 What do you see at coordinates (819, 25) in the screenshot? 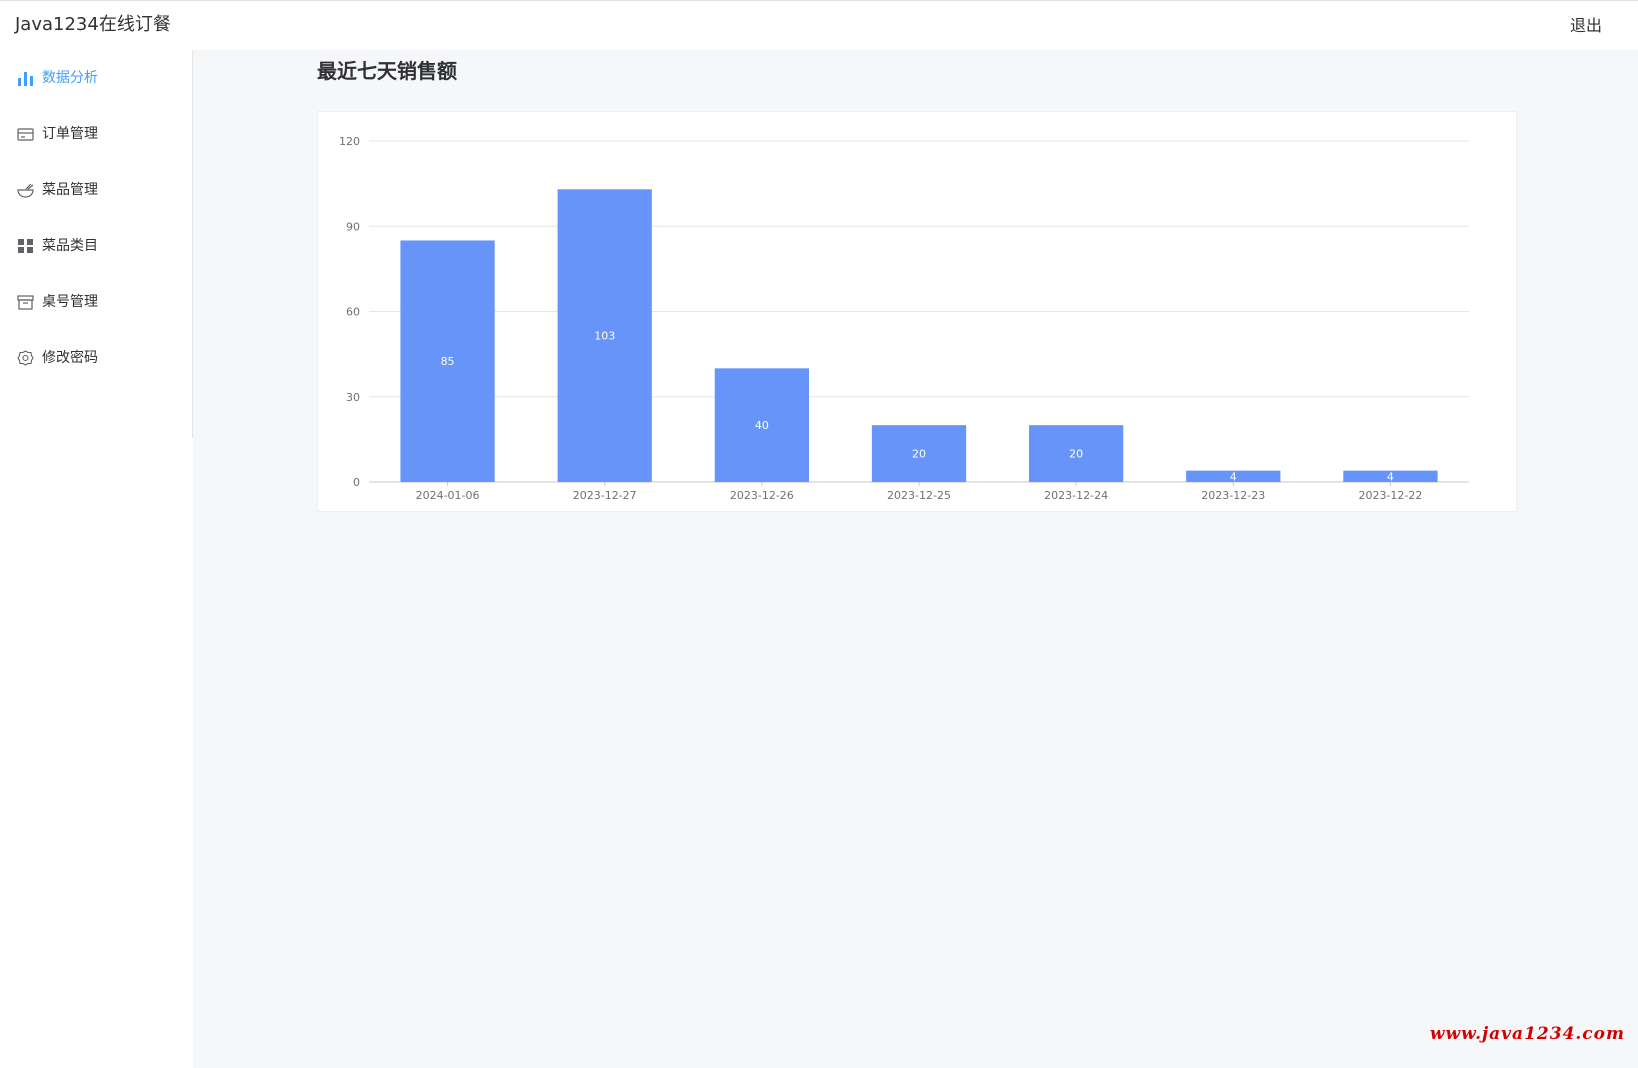
I see `top-bar: Java1234在线订餐 退出` at bounding box center [819, 25].